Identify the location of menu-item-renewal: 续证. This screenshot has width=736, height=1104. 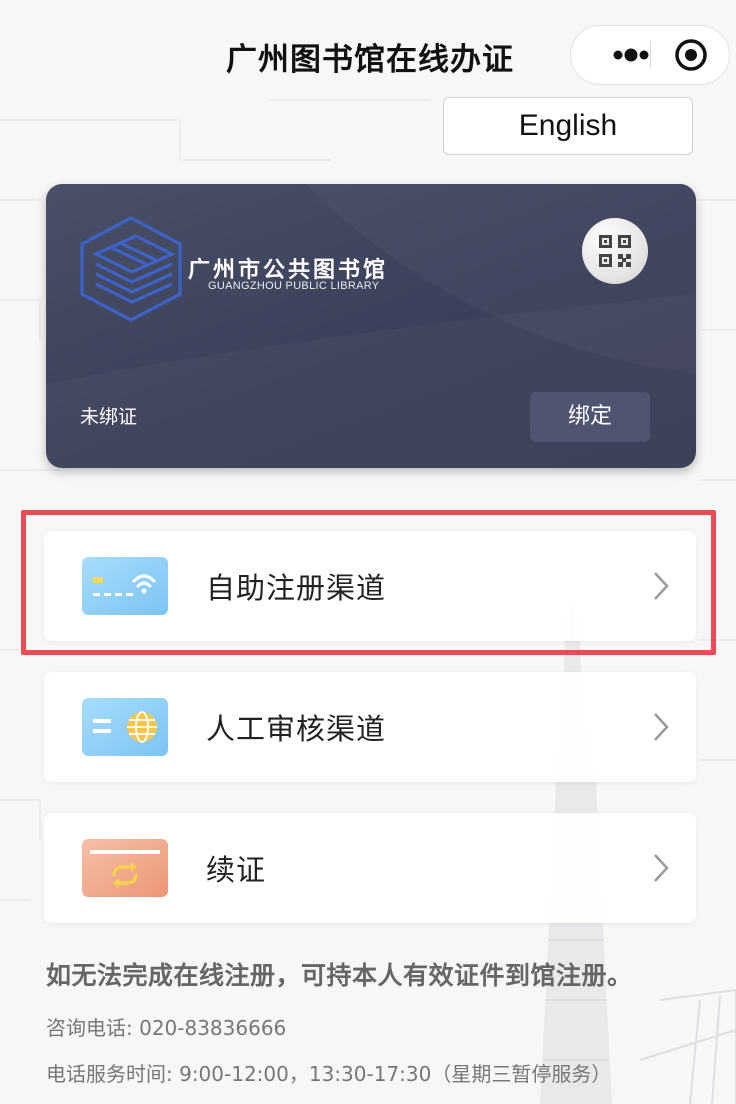
(370, 868).